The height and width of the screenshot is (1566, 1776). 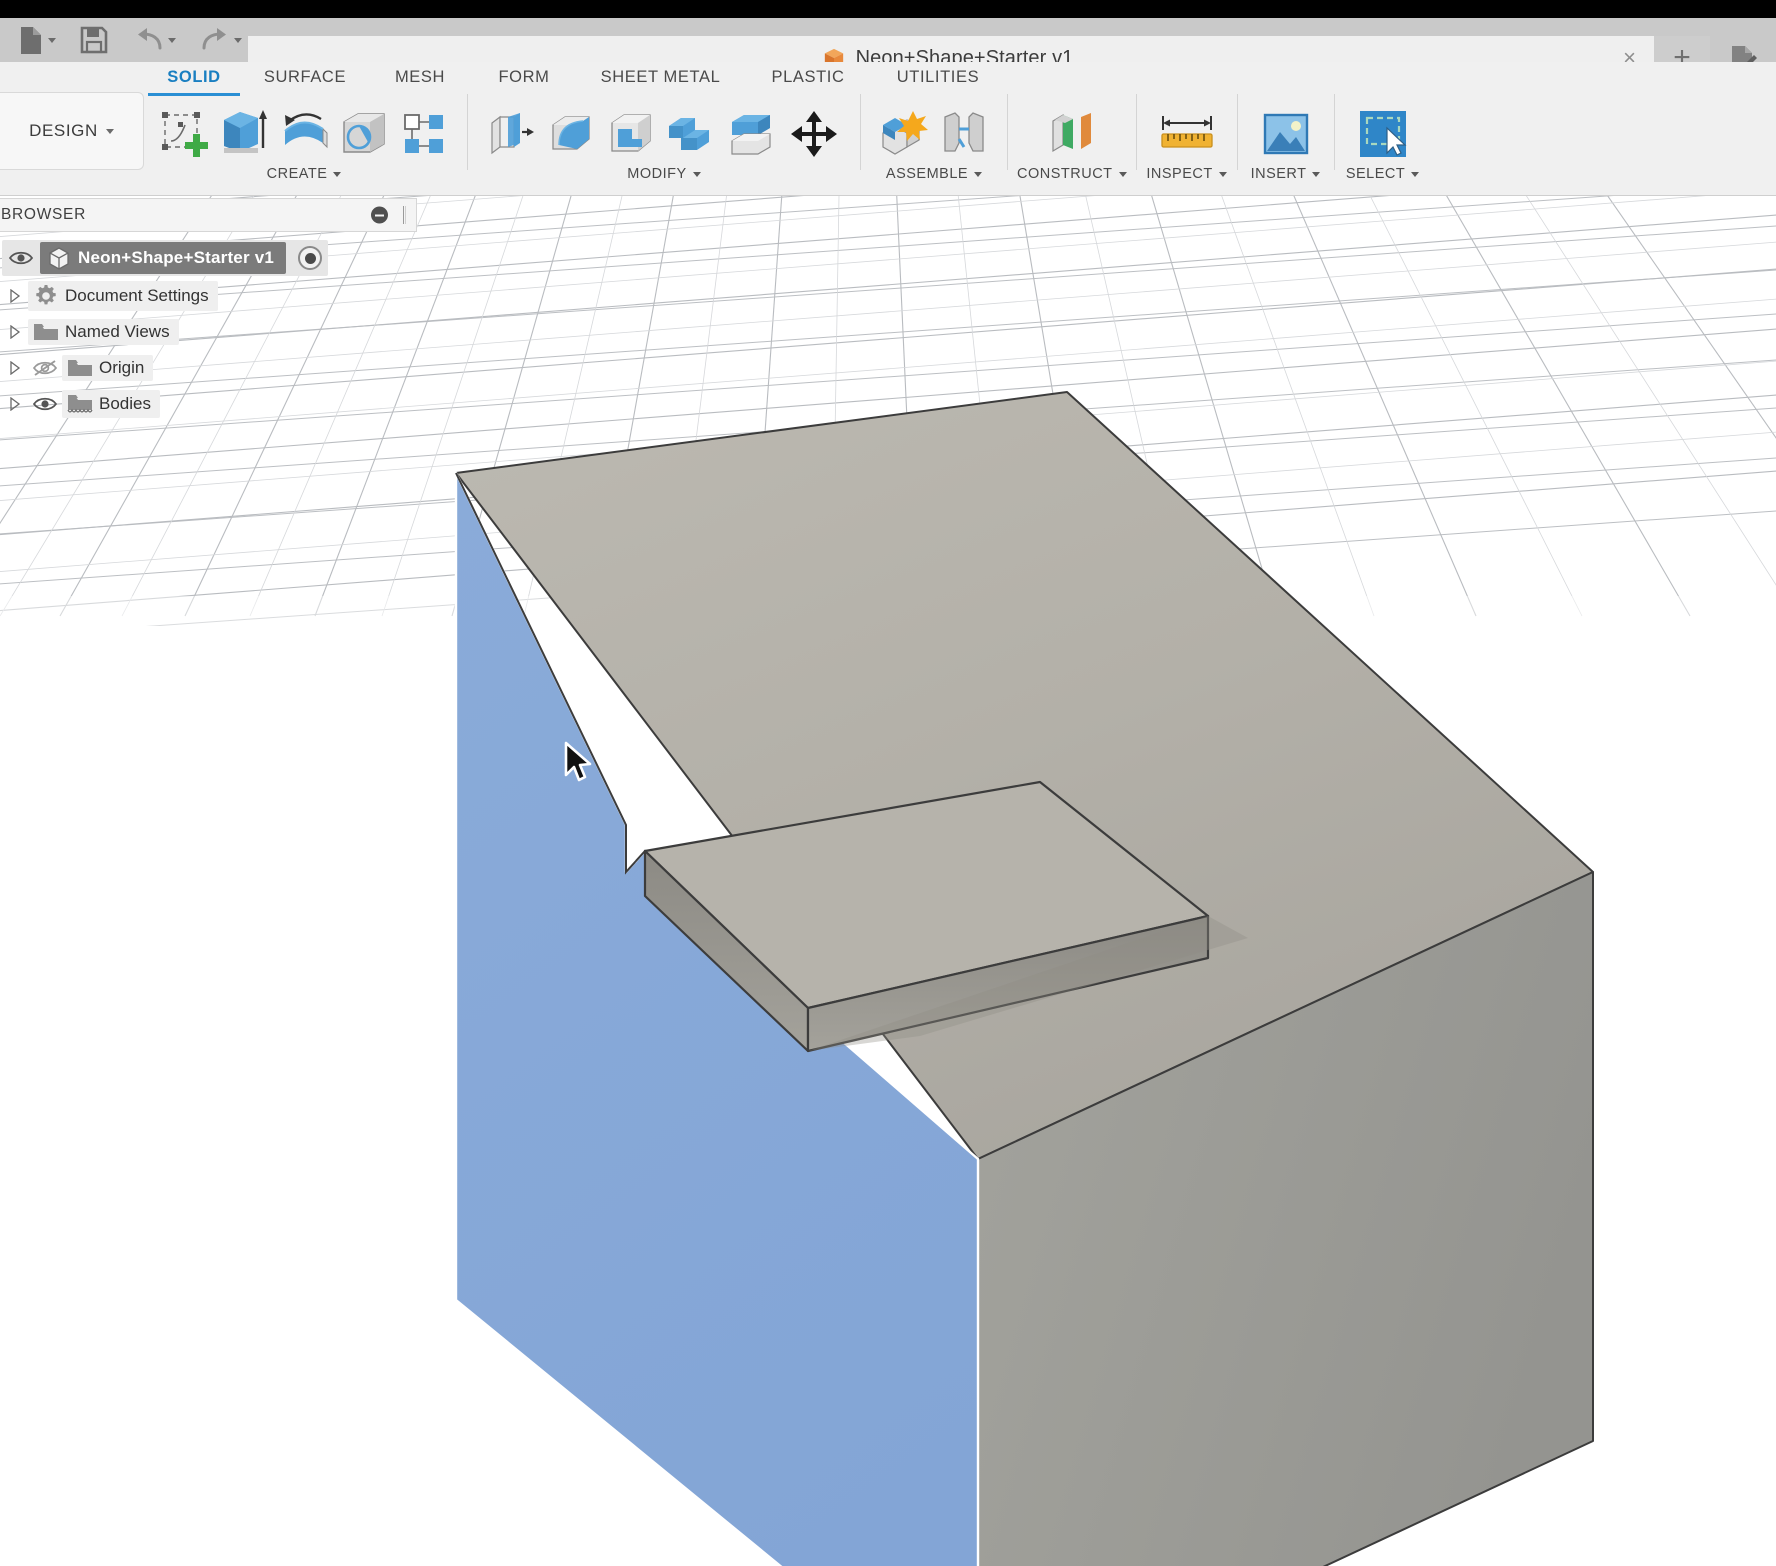 What do you see at coordinates (163, 258) in the screenshot?
I see `root-component-item: Neon+Shape+Starter v1` at bounding box center [163, 258].